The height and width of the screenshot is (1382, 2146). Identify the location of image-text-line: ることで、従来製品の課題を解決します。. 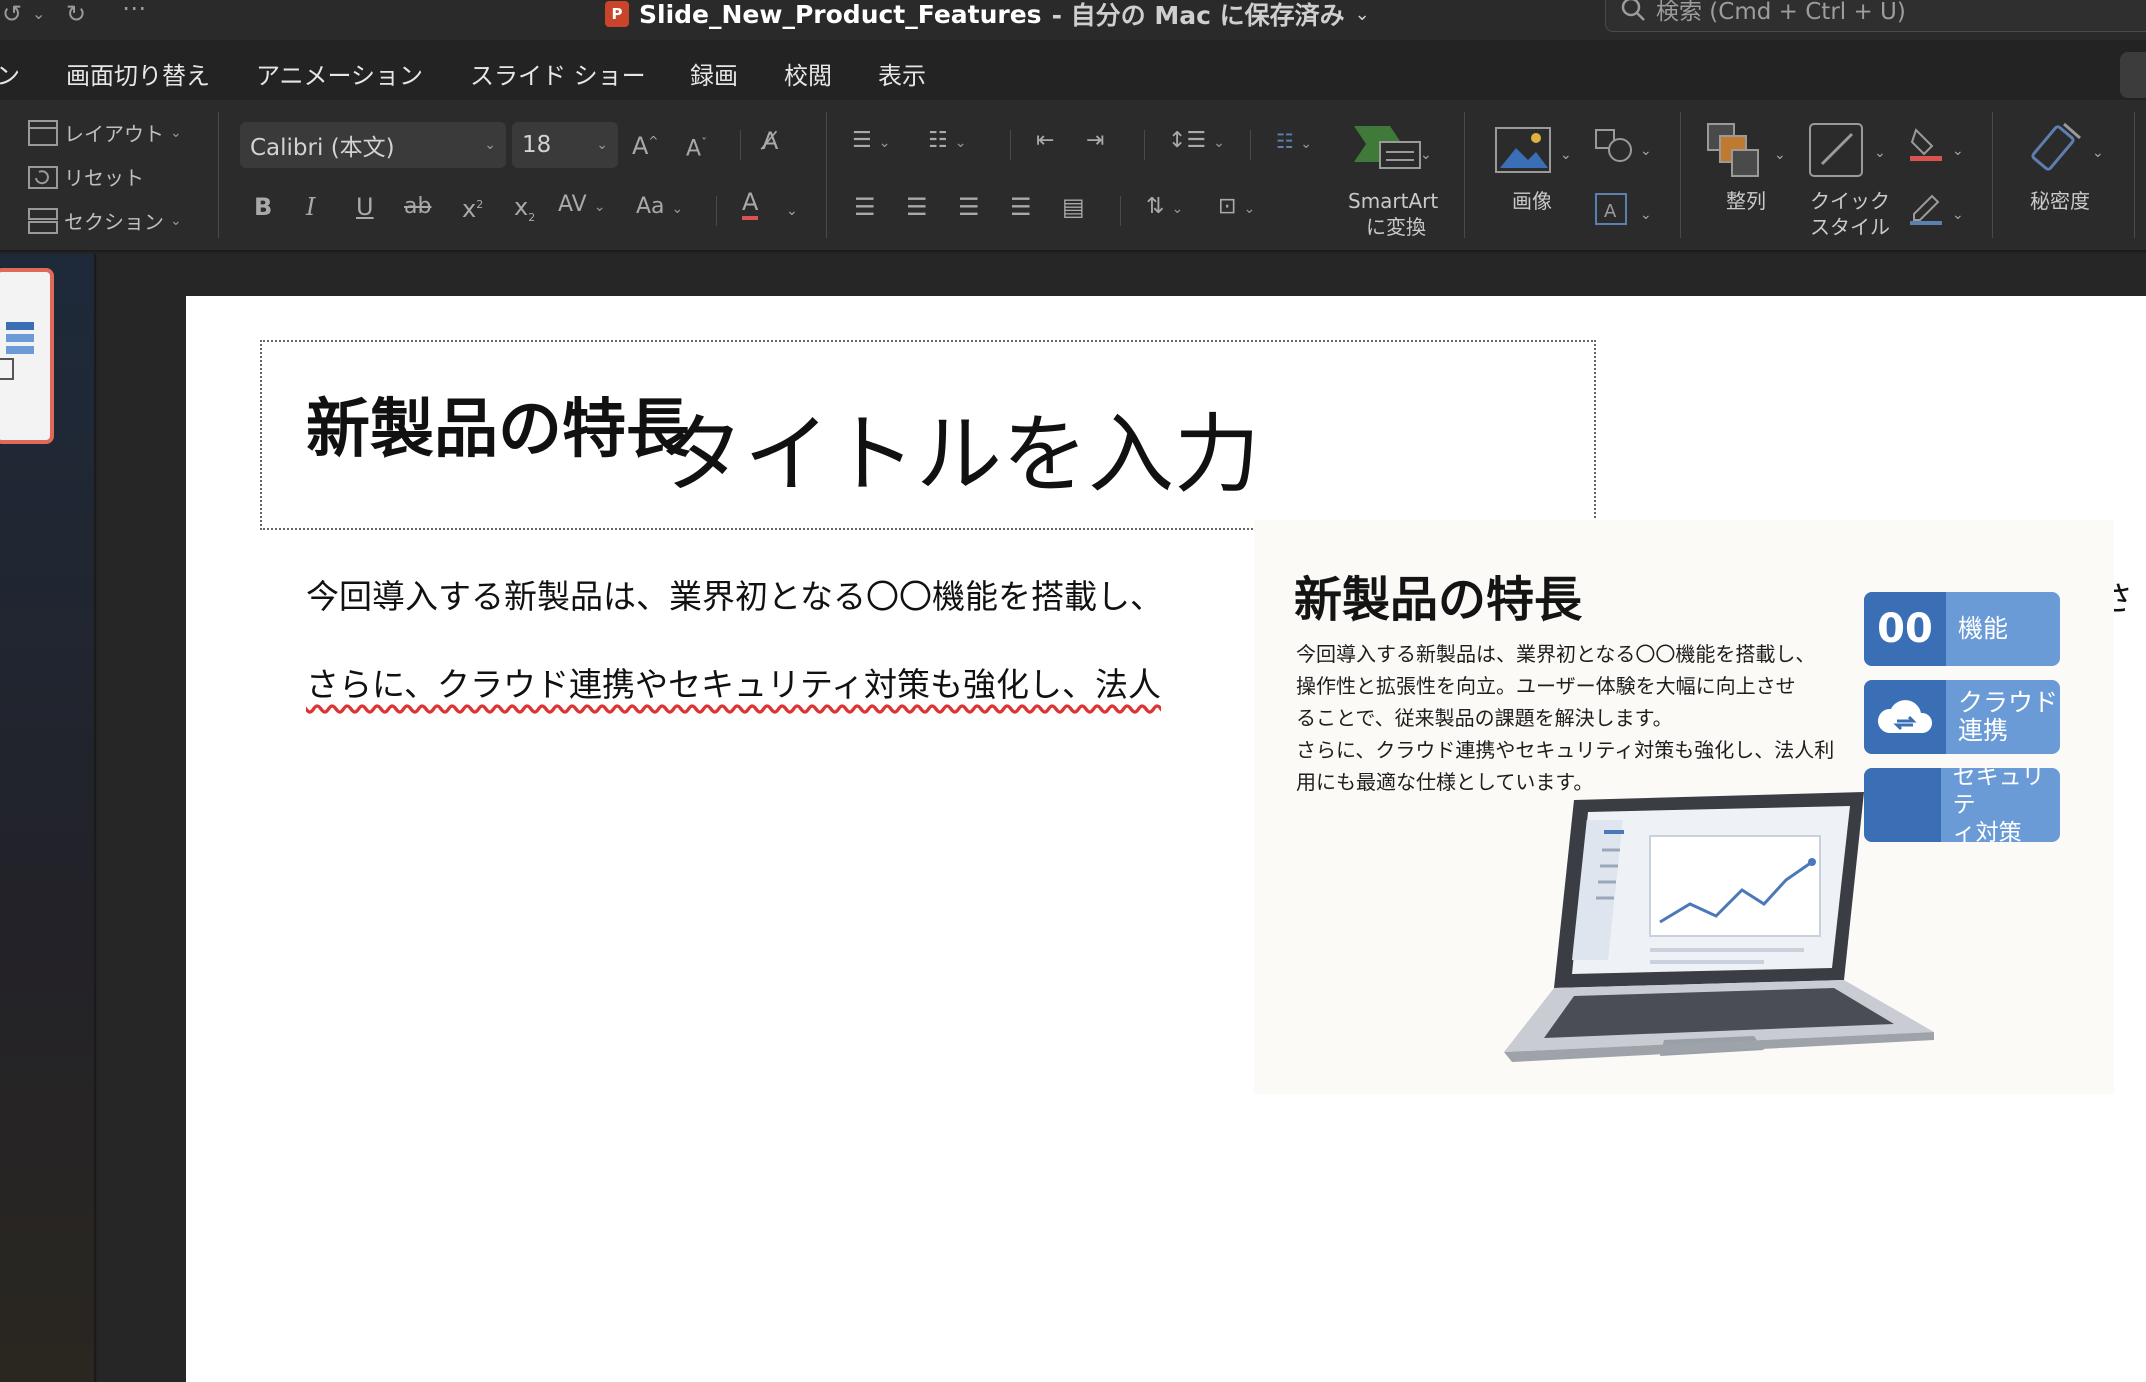
(1484, 718).